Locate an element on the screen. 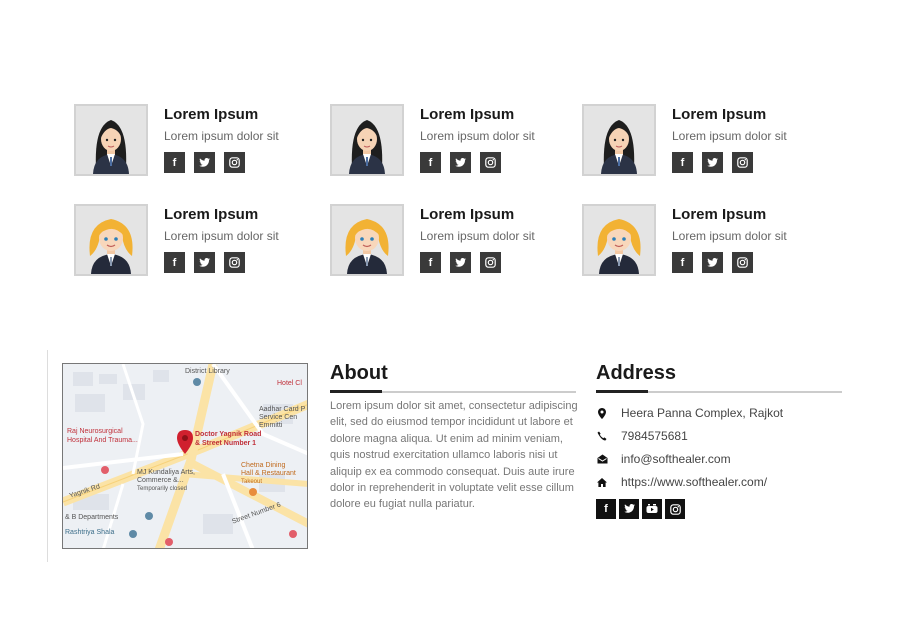 The width and height of the screenshot is (900, 640). address-email-row: info@softhealer.com is located at coordinates (663, 459).